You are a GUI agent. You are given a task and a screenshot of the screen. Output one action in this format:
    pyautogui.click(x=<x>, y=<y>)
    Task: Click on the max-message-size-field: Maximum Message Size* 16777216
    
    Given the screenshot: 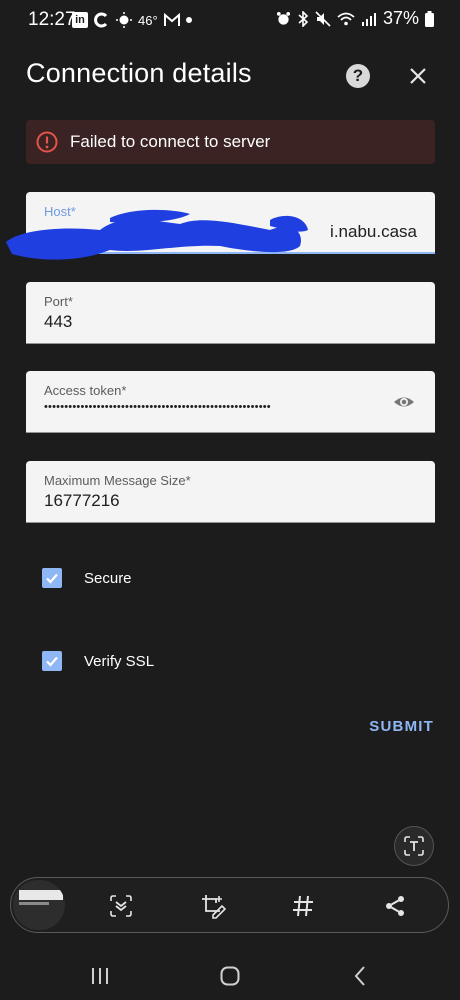 What is the action you would take?
    pyautogui.click(x=230, y=492)
    